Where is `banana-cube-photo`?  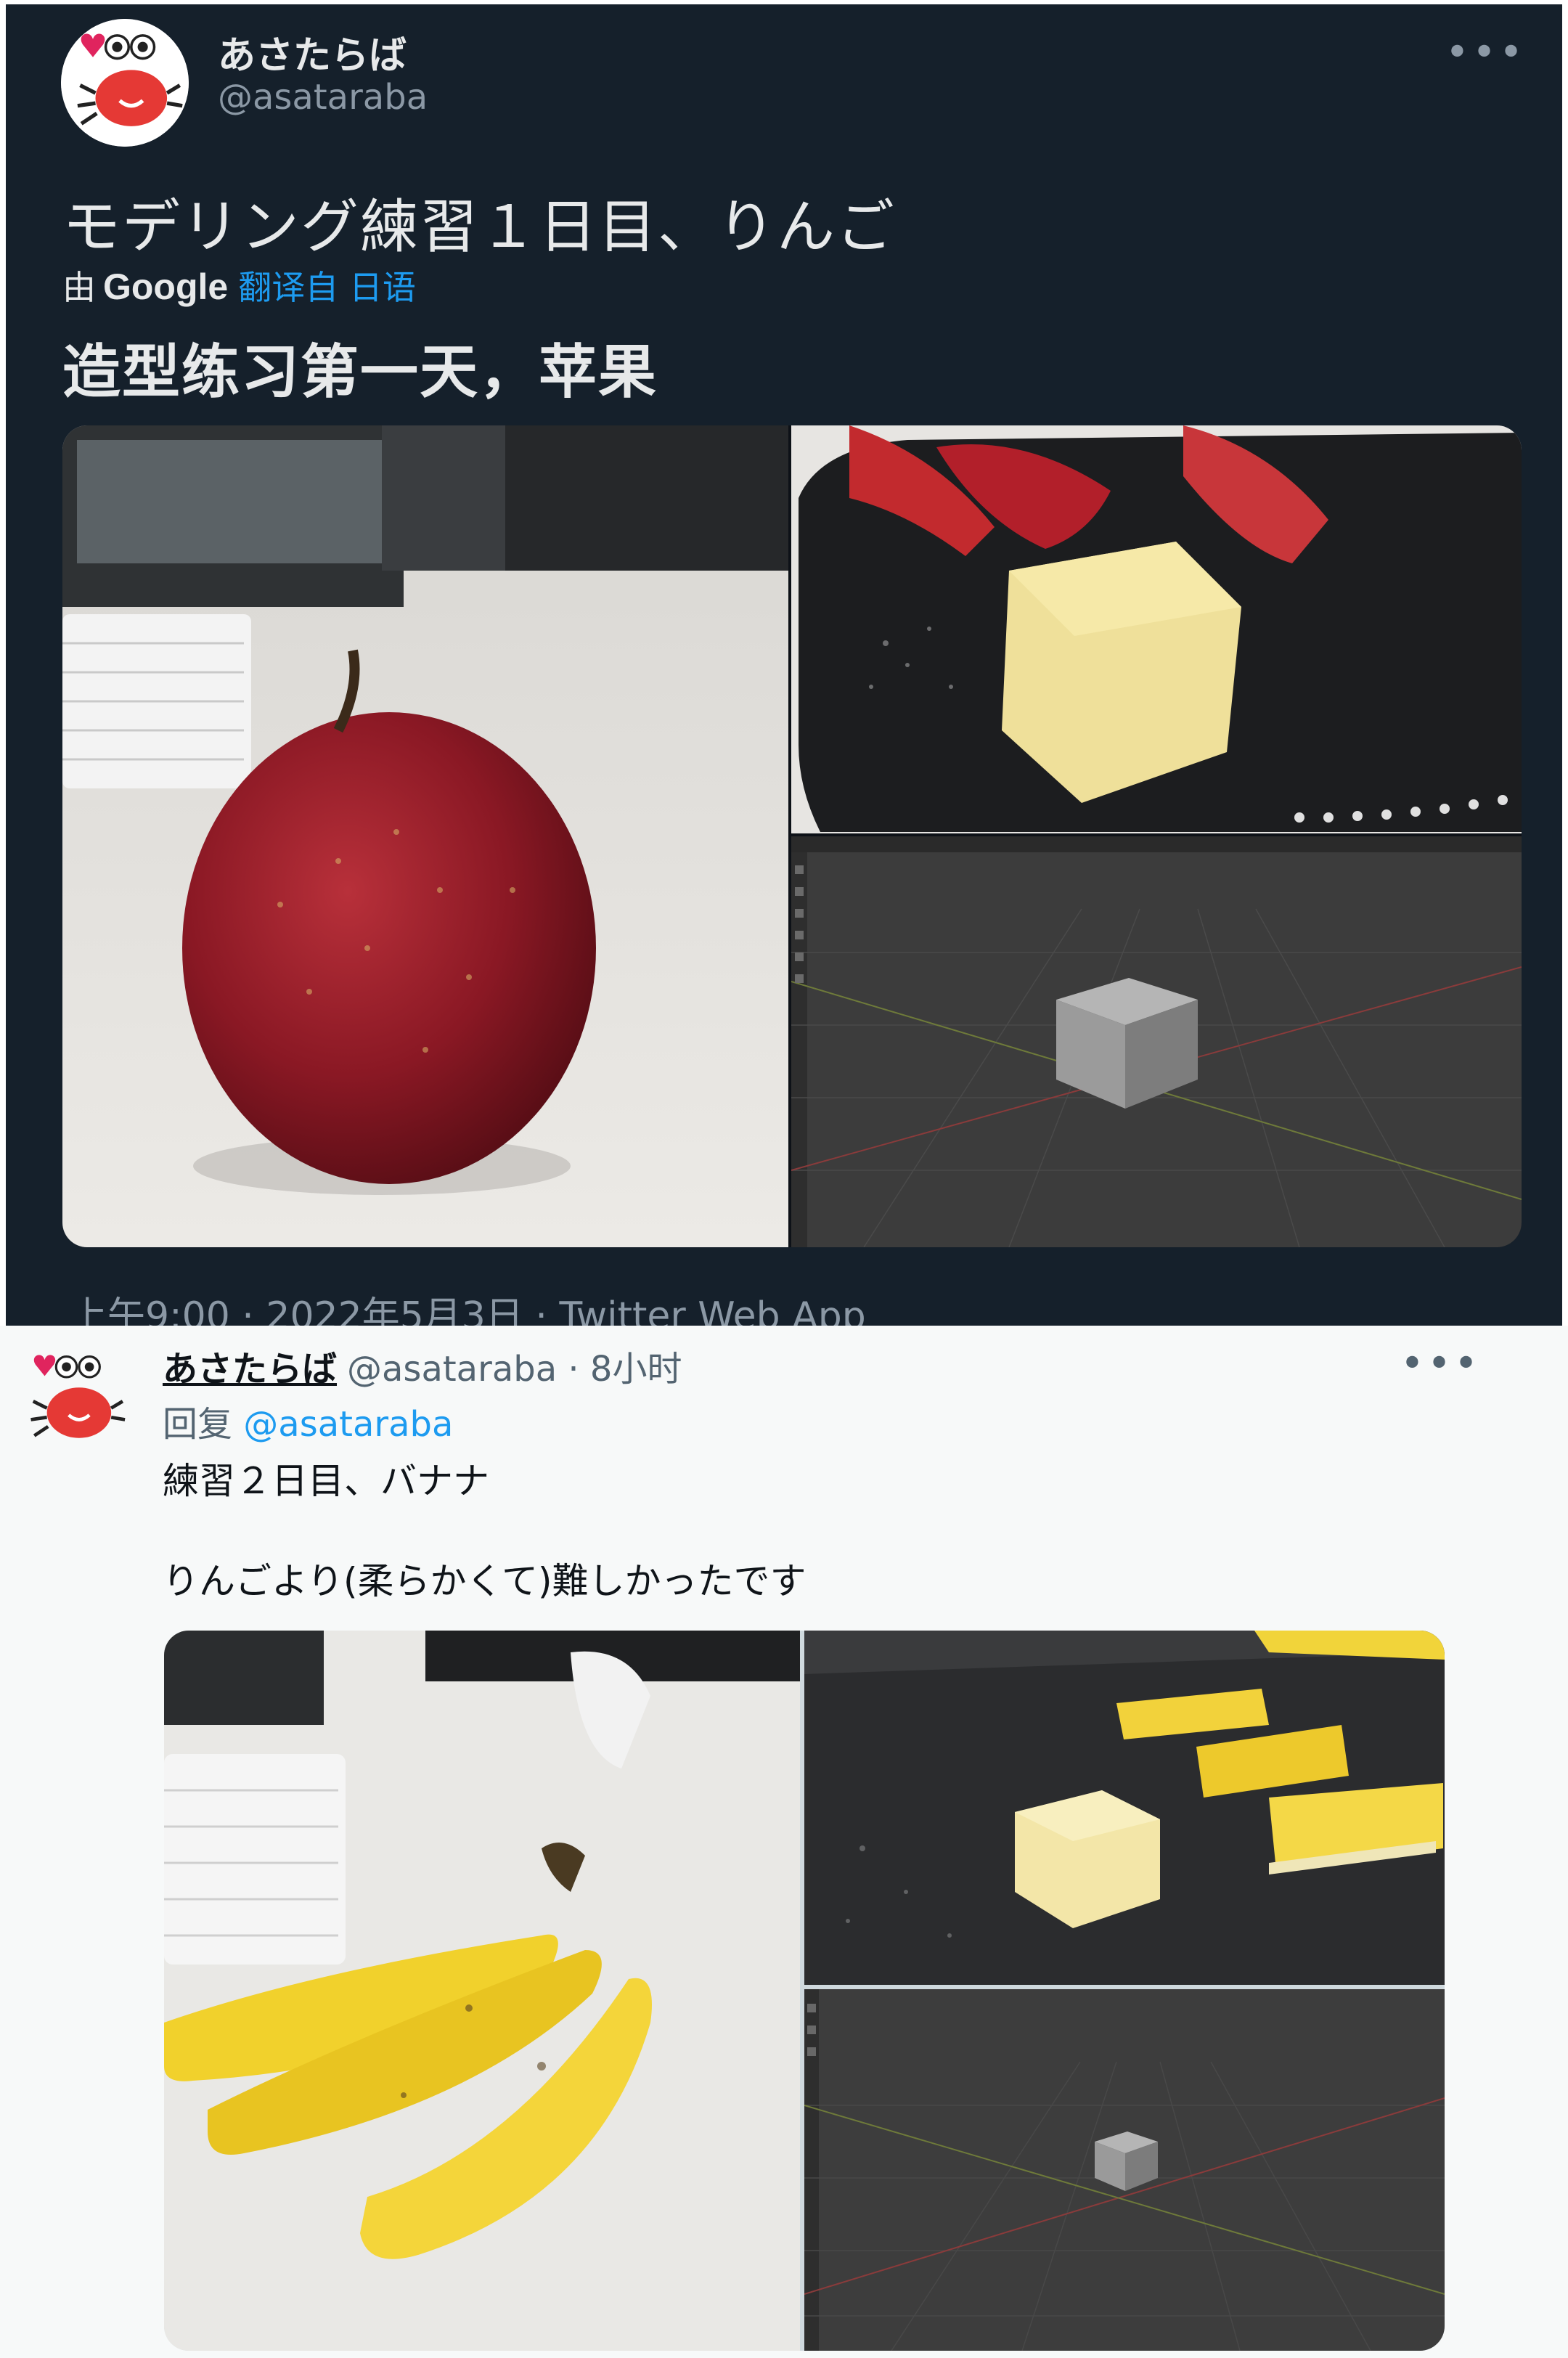
banana-cube-photo is located at coordinates (1125, 1808).